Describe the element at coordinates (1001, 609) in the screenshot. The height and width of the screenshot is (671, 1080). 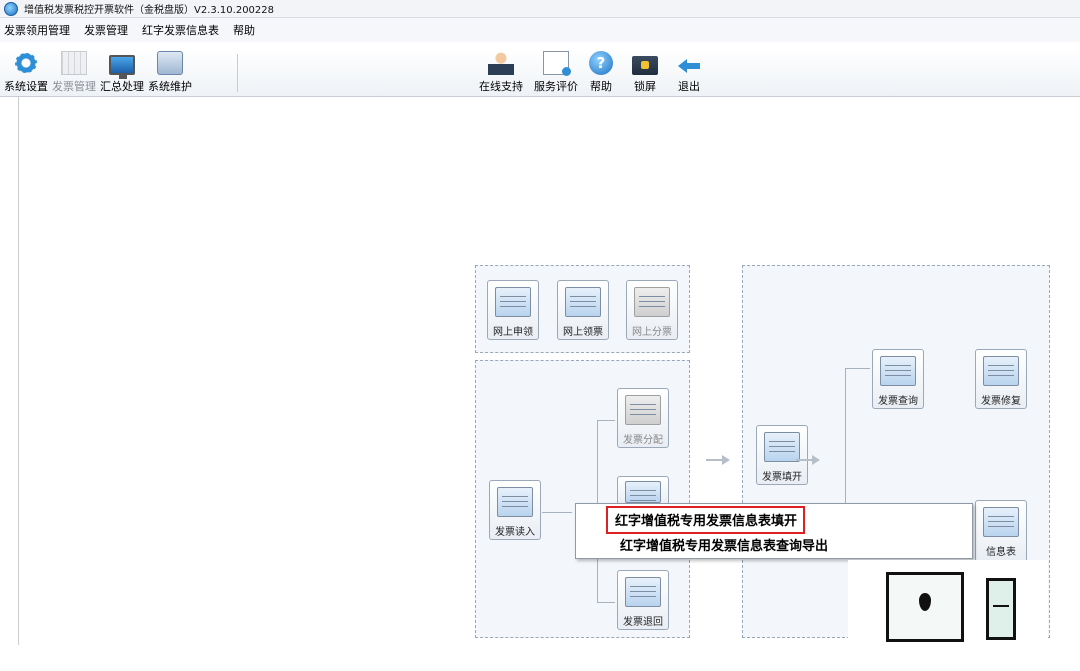
I see `door-icon` at that location.